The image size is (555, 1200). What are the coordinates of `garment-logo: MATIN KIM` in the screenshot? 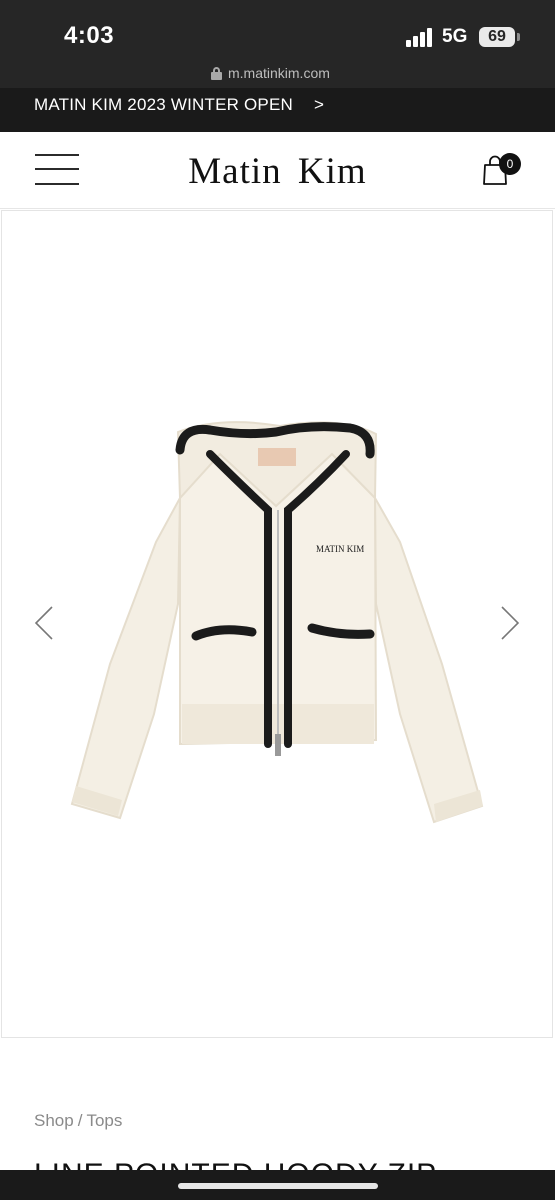 It's located at (340, 549).